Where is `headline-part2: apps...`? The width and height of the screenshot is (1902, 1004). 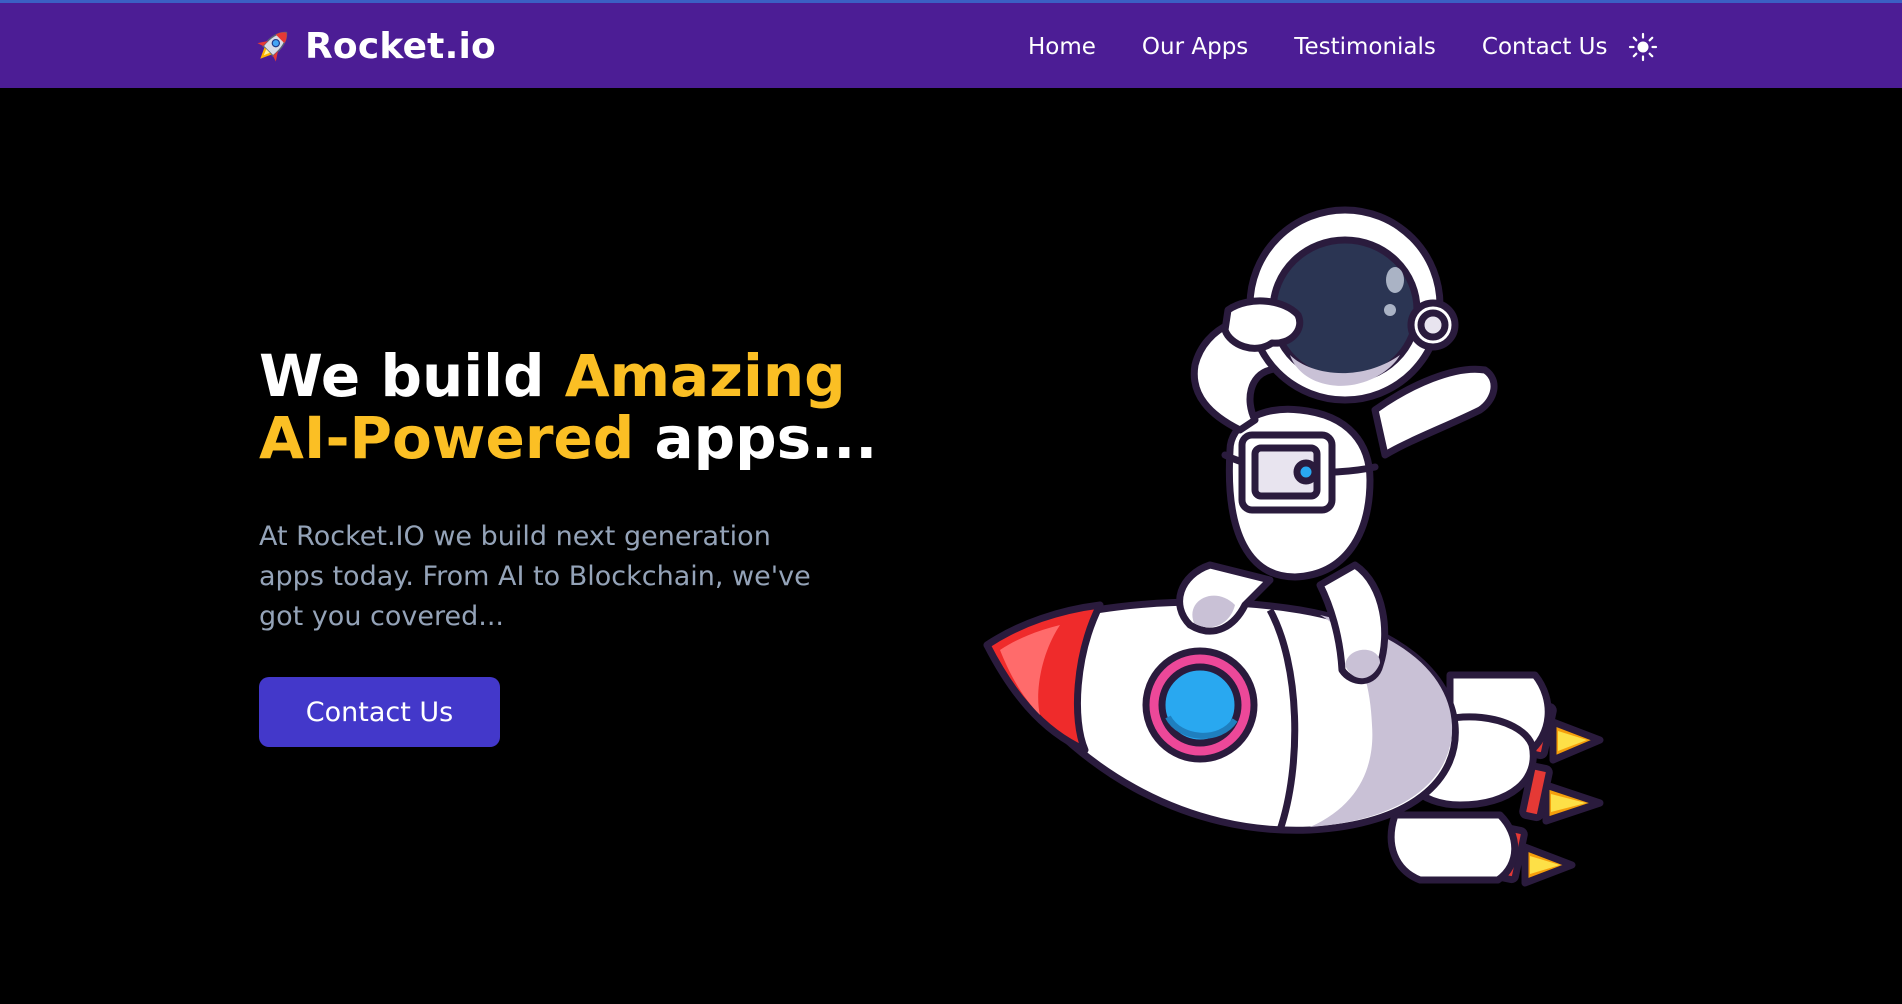 headline-part2: apps... is located at coordinates (756, 438).